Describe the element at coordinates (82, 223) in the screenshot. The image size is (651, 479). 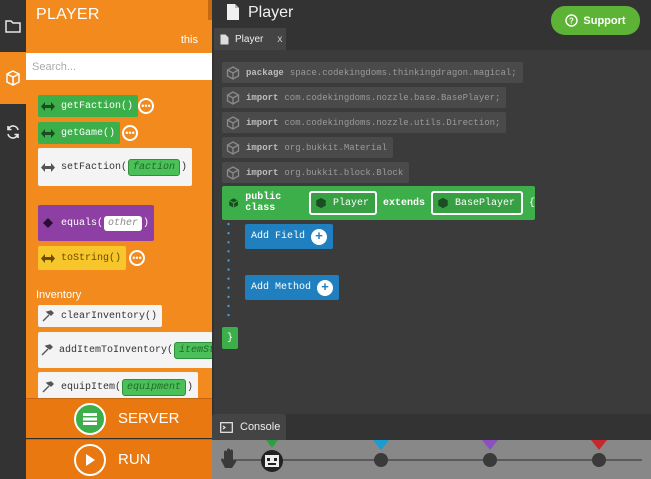
I see `block-label: equals(` at that location.